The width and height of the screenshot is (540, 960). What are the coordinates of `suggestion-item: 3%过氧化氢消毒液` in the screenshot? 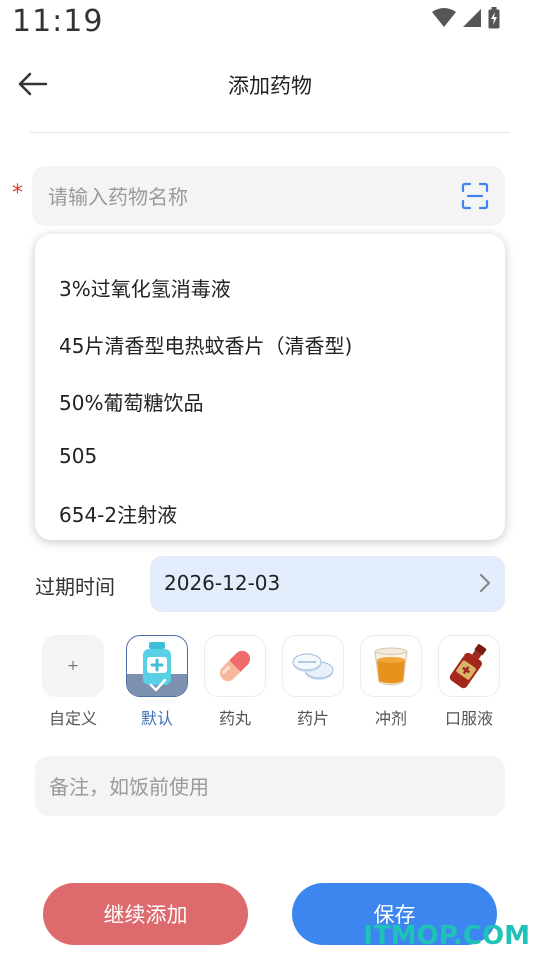 It's located at (145, 287).